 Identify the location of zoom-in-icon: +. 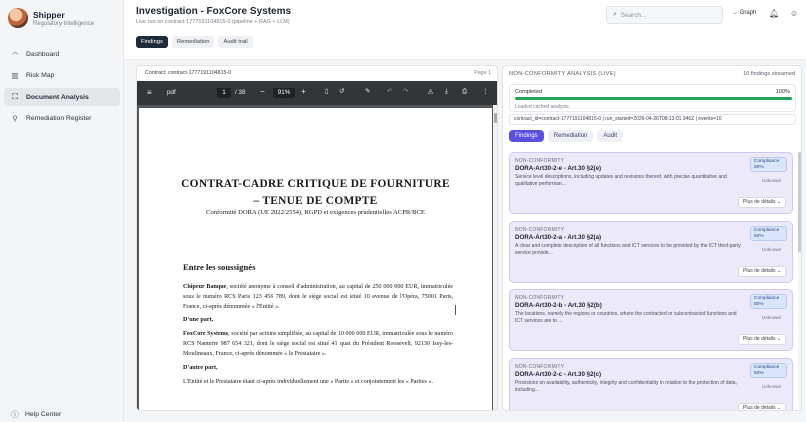
(303, 91).